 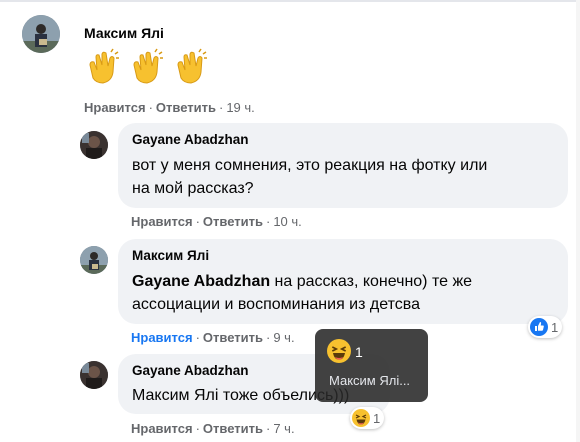 What do you see at coordinates (287, 221) in the screenshot?
I see `timestamp: 10 ч.` at bounding box center [287, 221].